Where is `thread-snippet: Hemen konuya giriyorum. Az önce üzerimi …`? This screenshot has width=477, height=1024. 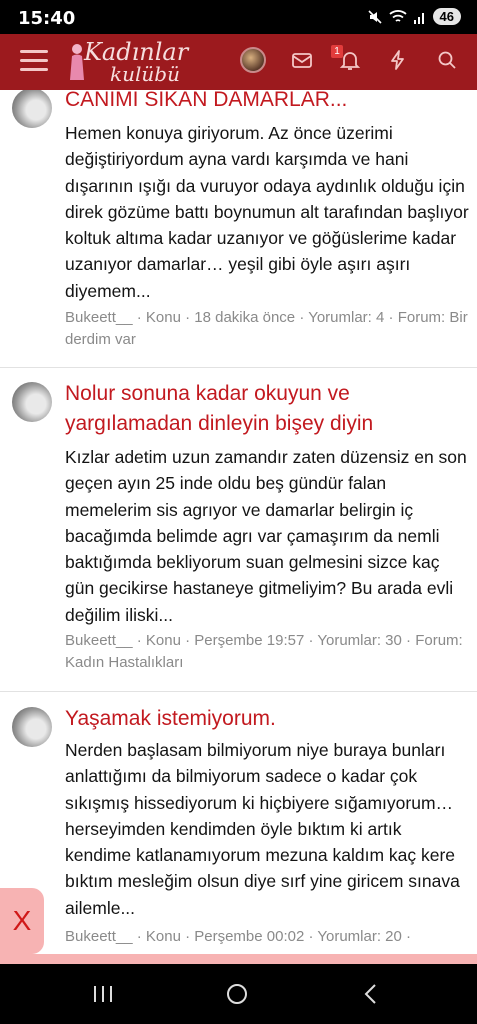
thread-snippet: Hemen konuya giriyorum. Az önce üzerimi … is located at coordinates (267, 212).